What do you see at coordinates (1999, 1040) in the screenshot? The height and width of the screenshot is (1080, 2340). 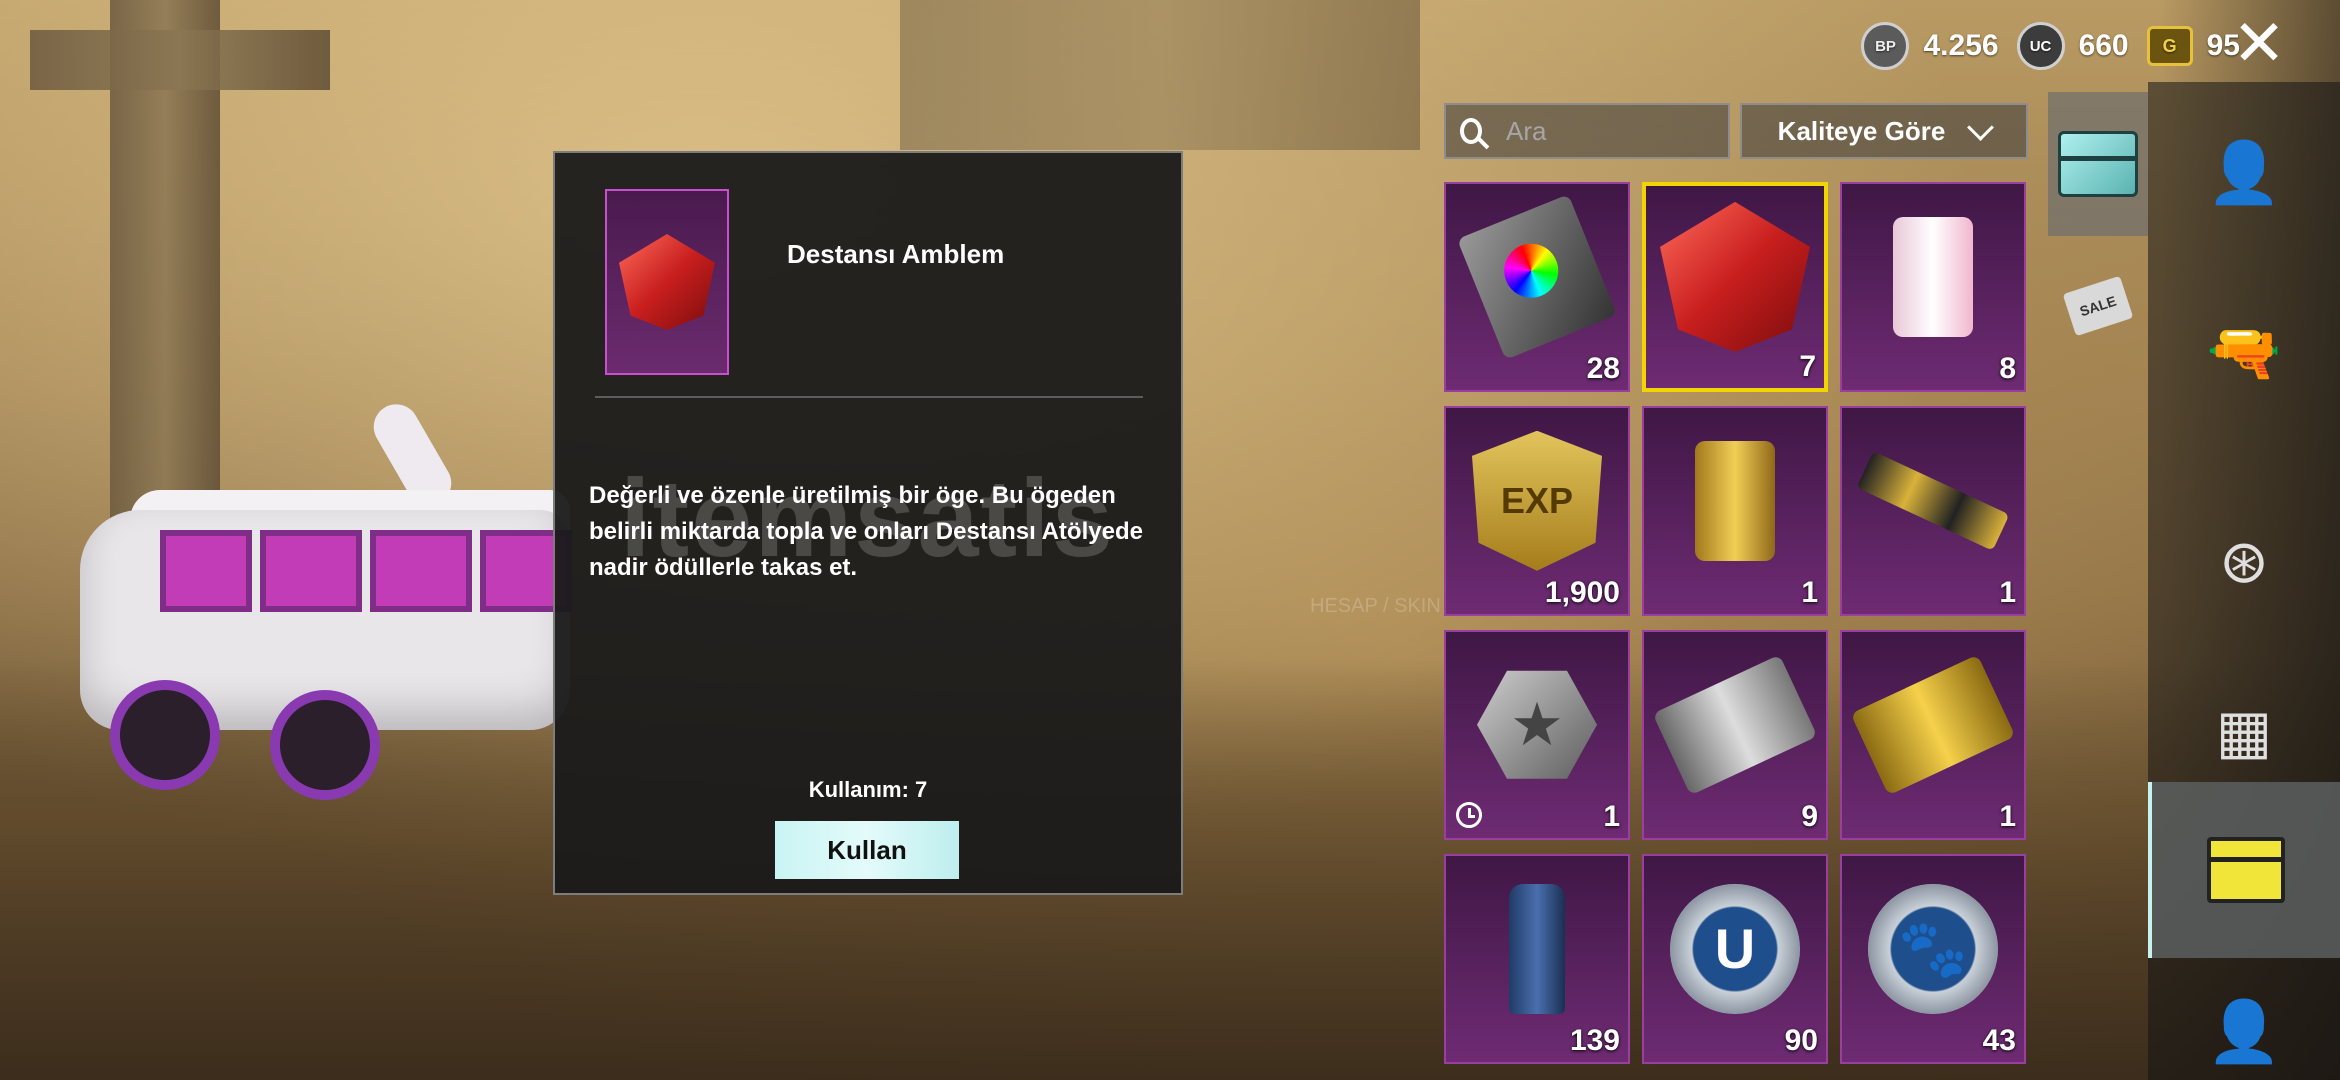 I see `item-quantity: 43` at bounding box center [1999, 1040].